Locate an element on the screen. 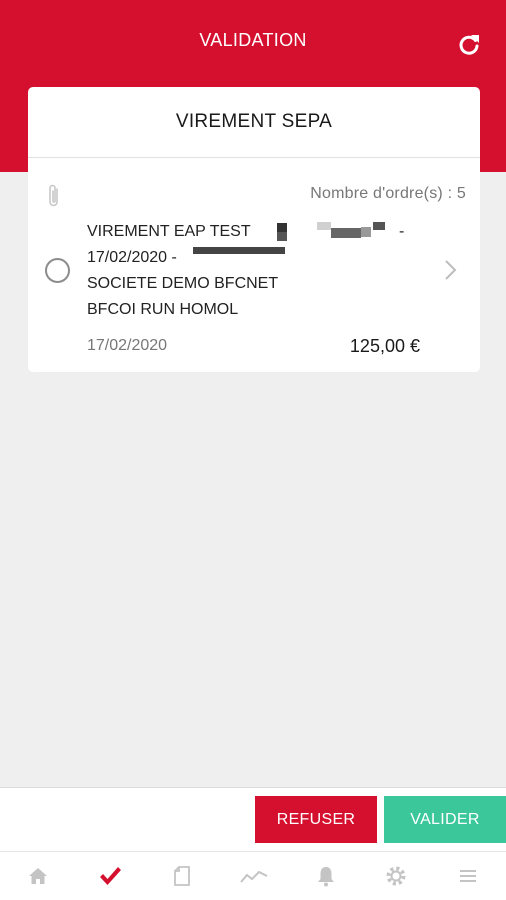  item-line-1: VIREMENT EAP TEST - is located at coordinates (252, 232).